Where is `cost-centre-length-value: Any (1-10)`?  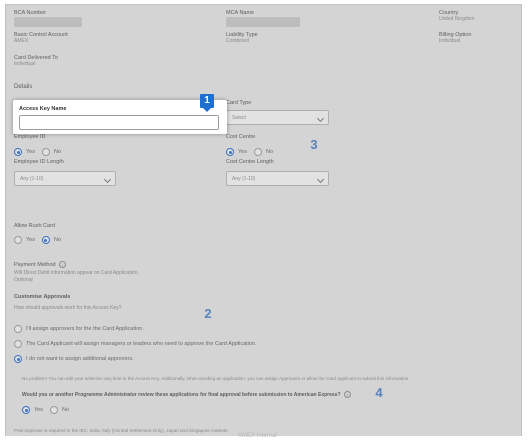
cost-centre-length-value: Any (1-10) is located at coordinates (244, 179).